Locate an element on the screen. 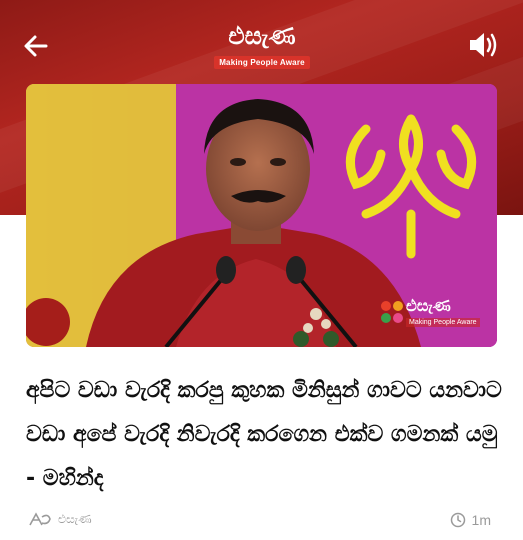  sound-button is located at coordinates (484, 45).